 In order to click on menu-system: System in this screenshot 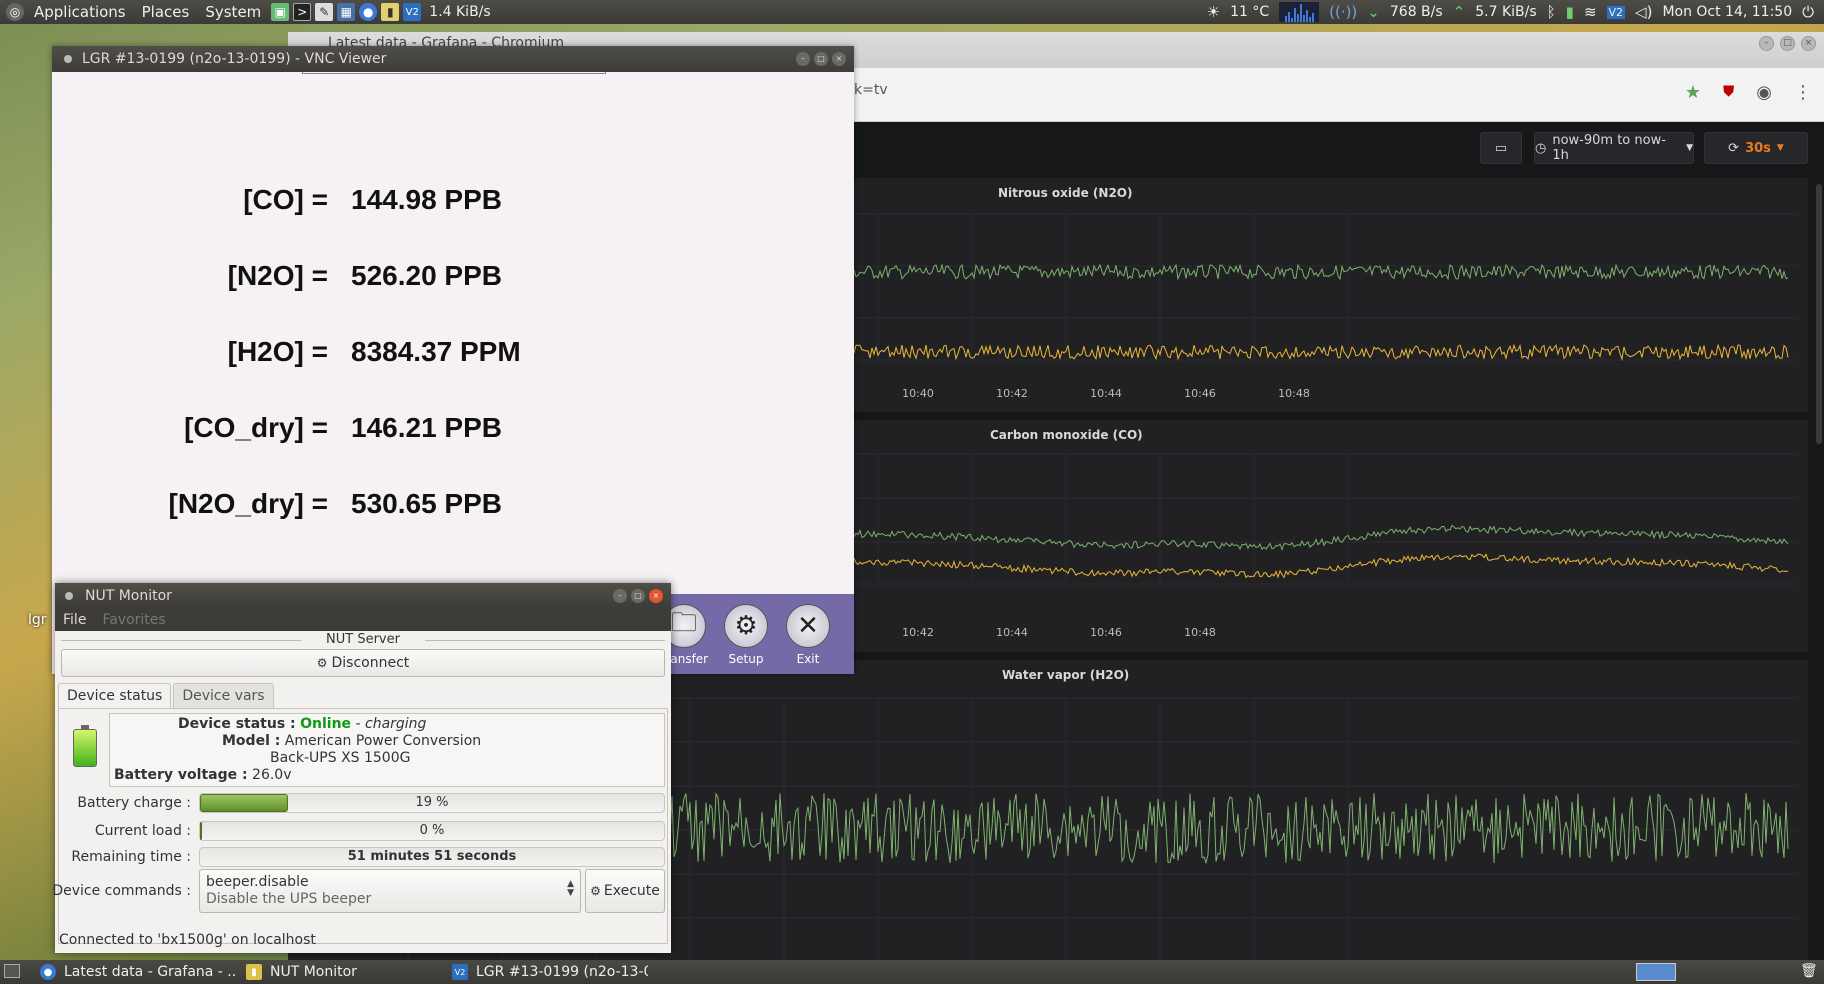, I will do `click(233, 12)`.